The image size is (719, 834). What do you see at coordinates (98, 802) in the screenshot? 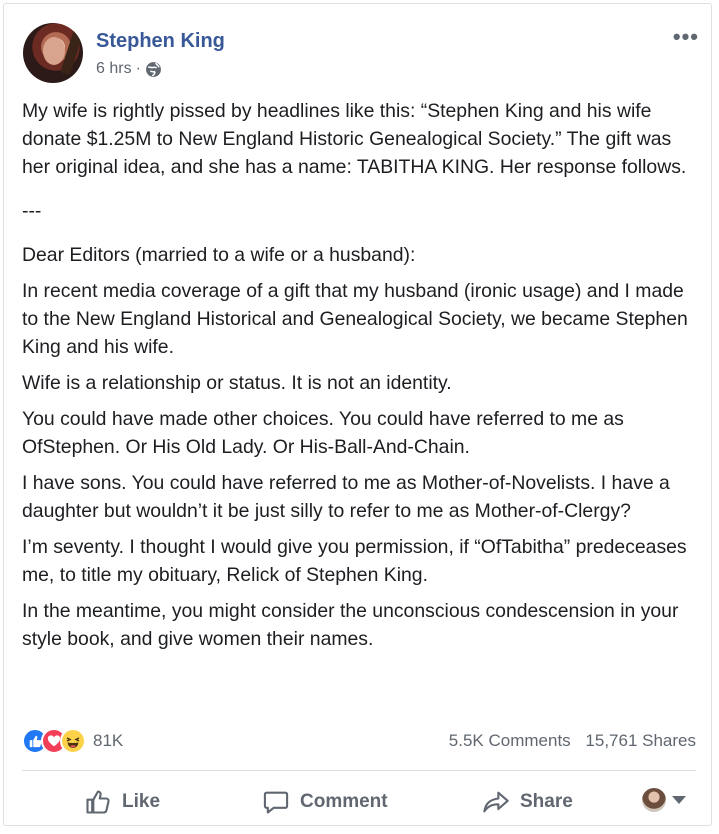
I see `thumbs-up-icon` at bounding box center [98, 802].